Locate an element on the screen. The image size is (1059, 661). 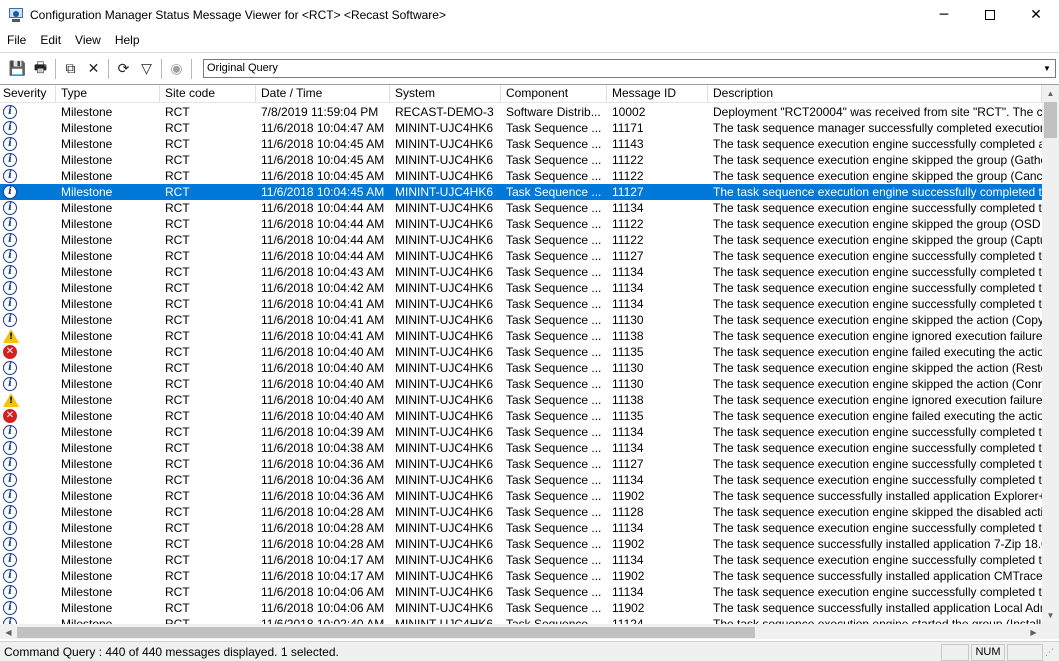
refresh-button: ⟳ is located at coordinates (123, 69).